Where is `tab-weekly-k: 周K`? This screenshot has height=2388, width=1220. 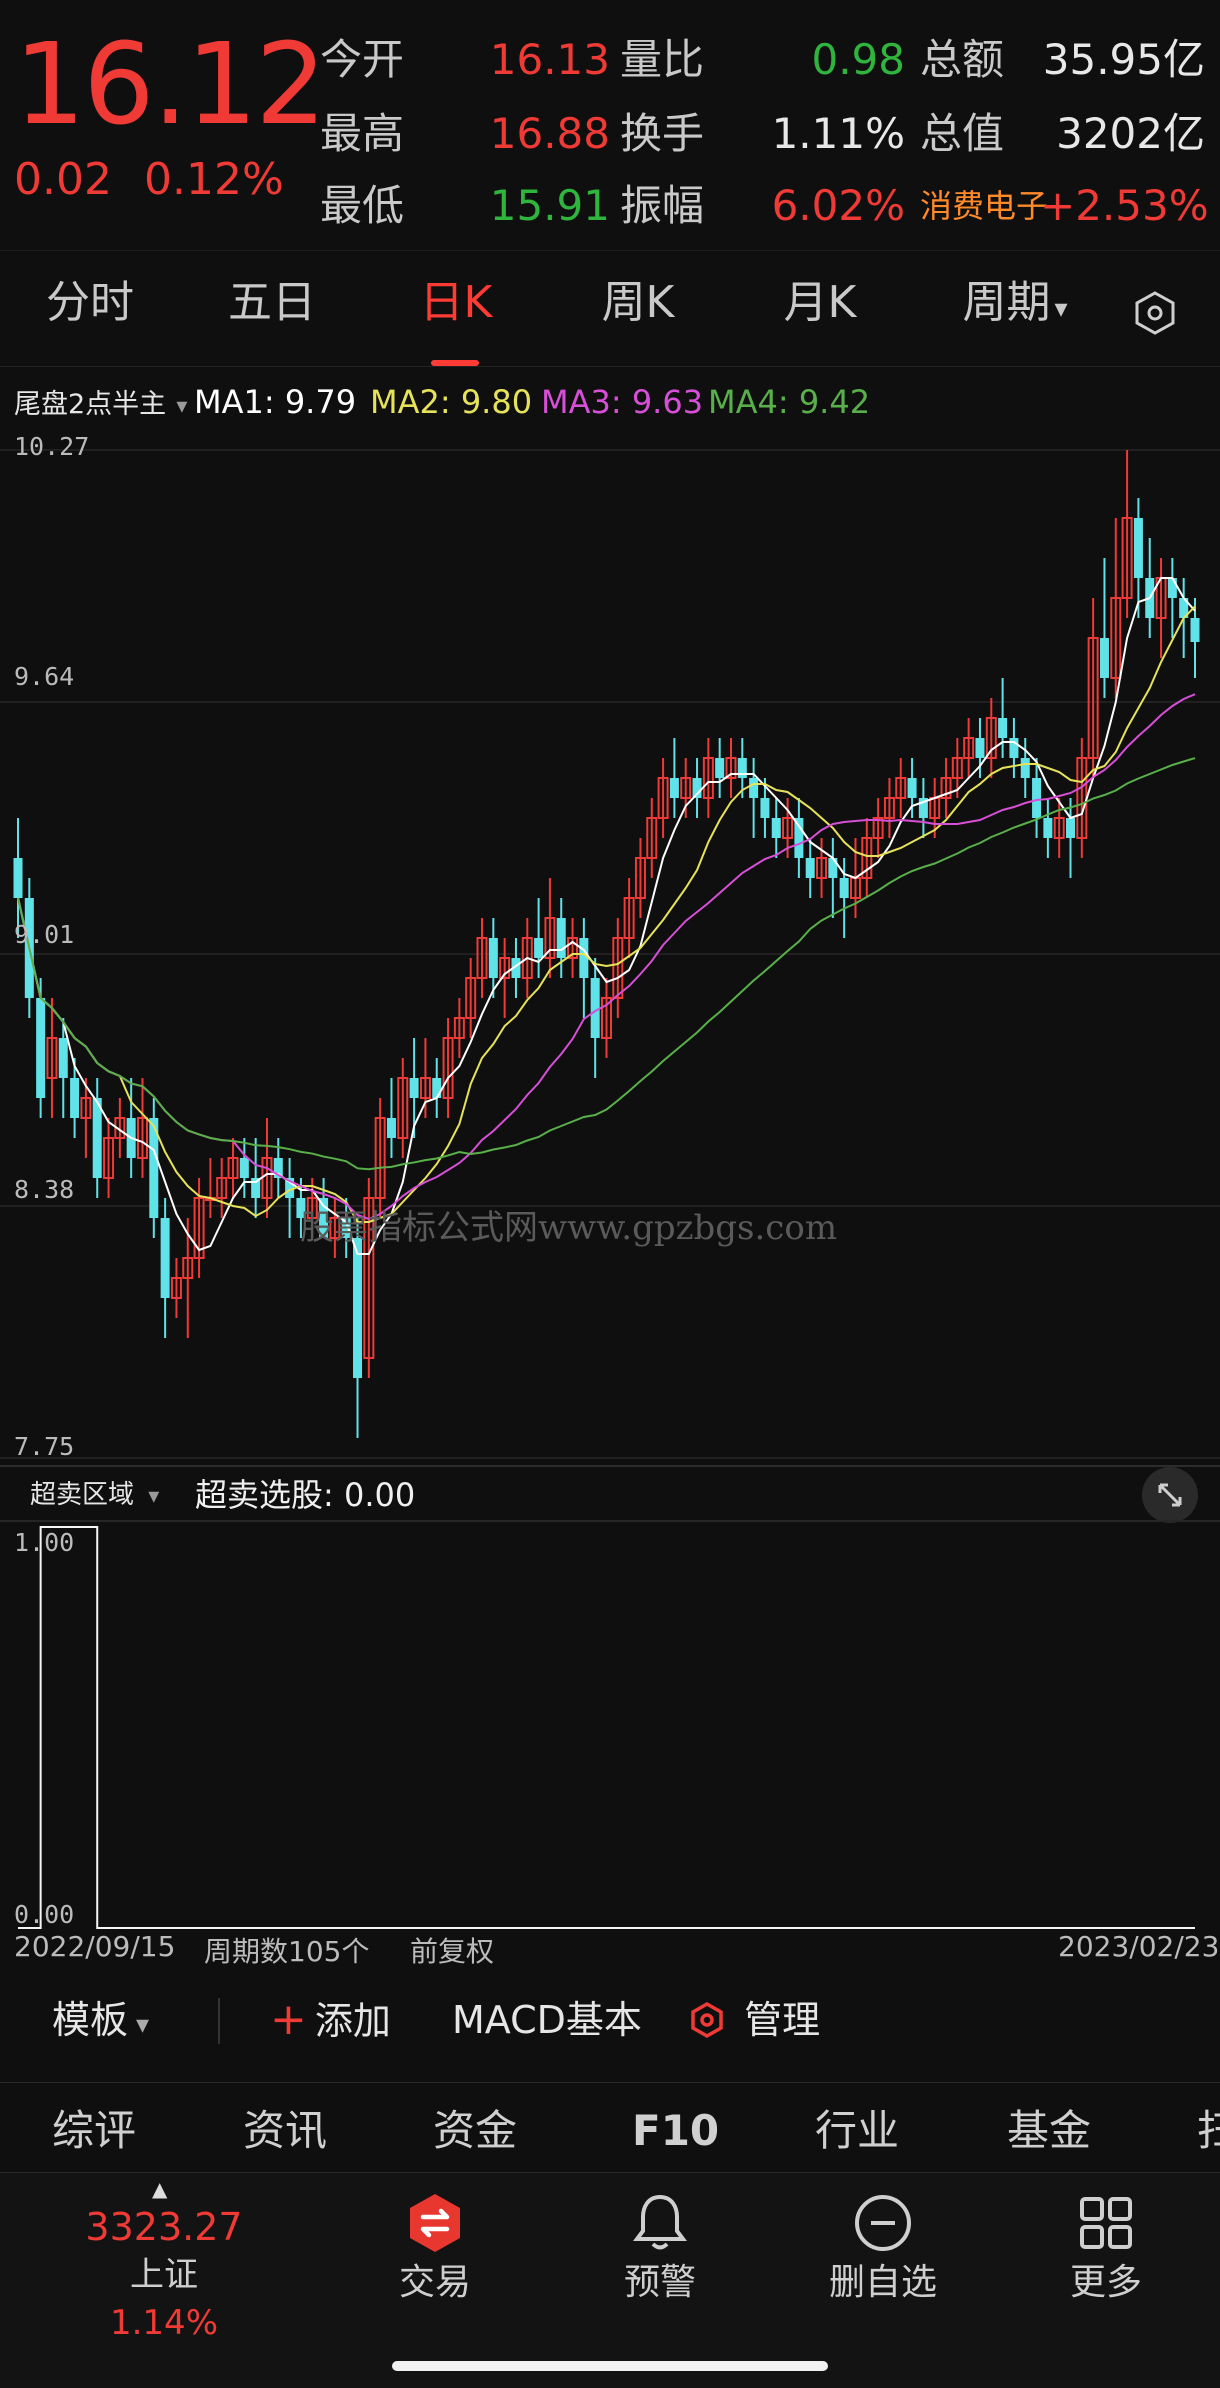 tab-weekly-k: 周K is located at coordinates (638, 303).